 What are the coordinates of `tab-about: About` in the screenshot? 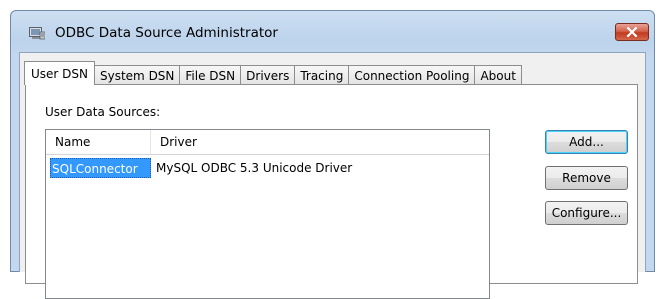 It's located at (498, 75).